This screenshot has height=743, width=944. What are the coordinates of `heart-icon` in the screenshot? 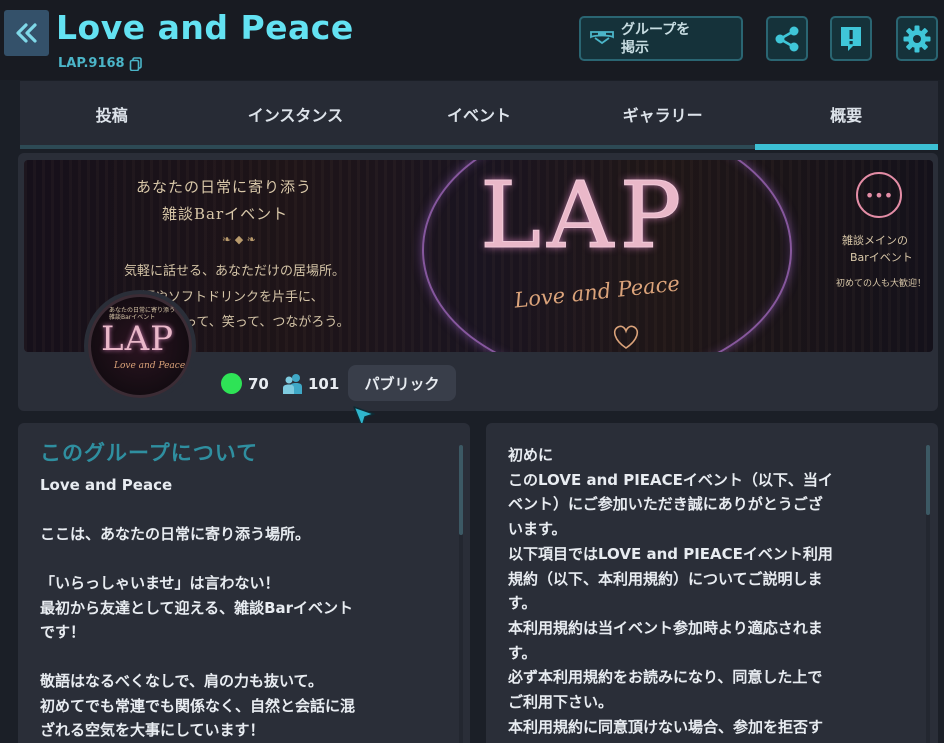 It's located at (626, 337).